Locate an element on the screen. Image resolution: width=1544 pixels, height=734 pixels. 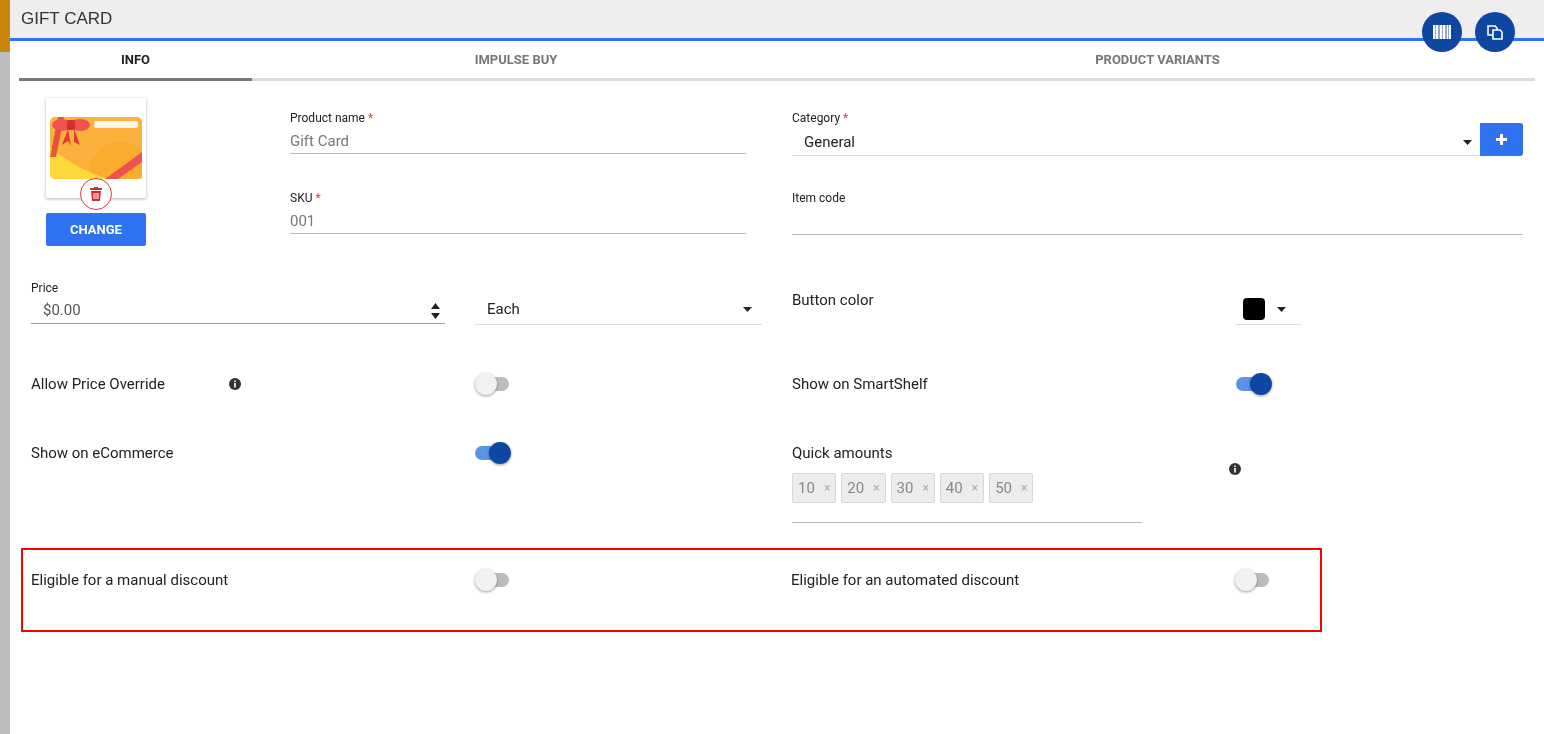
add-category-button is located at coordinates (1501, 139).